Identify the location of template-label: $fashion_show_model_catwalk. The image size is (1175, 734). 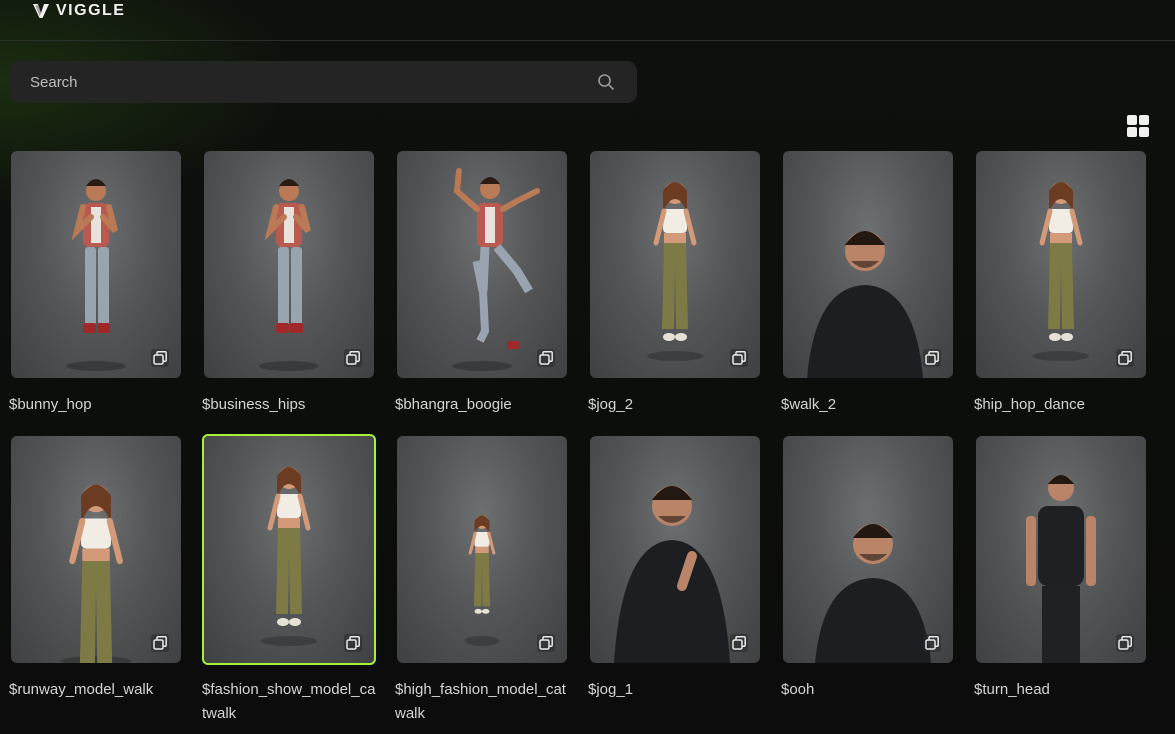
(289, 702).